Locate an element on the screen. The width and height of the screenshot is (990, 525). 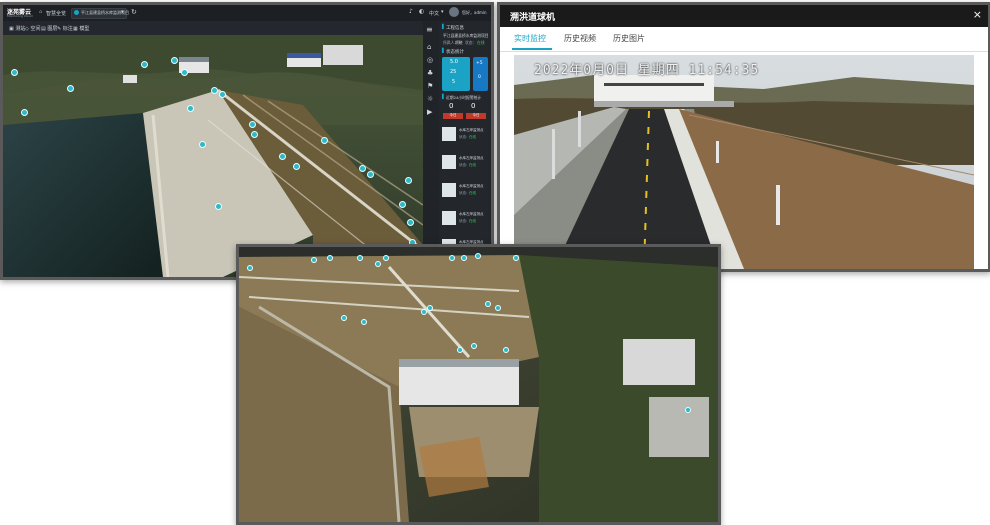
globe-icon: ◐ is located at coordinates (421, 11).